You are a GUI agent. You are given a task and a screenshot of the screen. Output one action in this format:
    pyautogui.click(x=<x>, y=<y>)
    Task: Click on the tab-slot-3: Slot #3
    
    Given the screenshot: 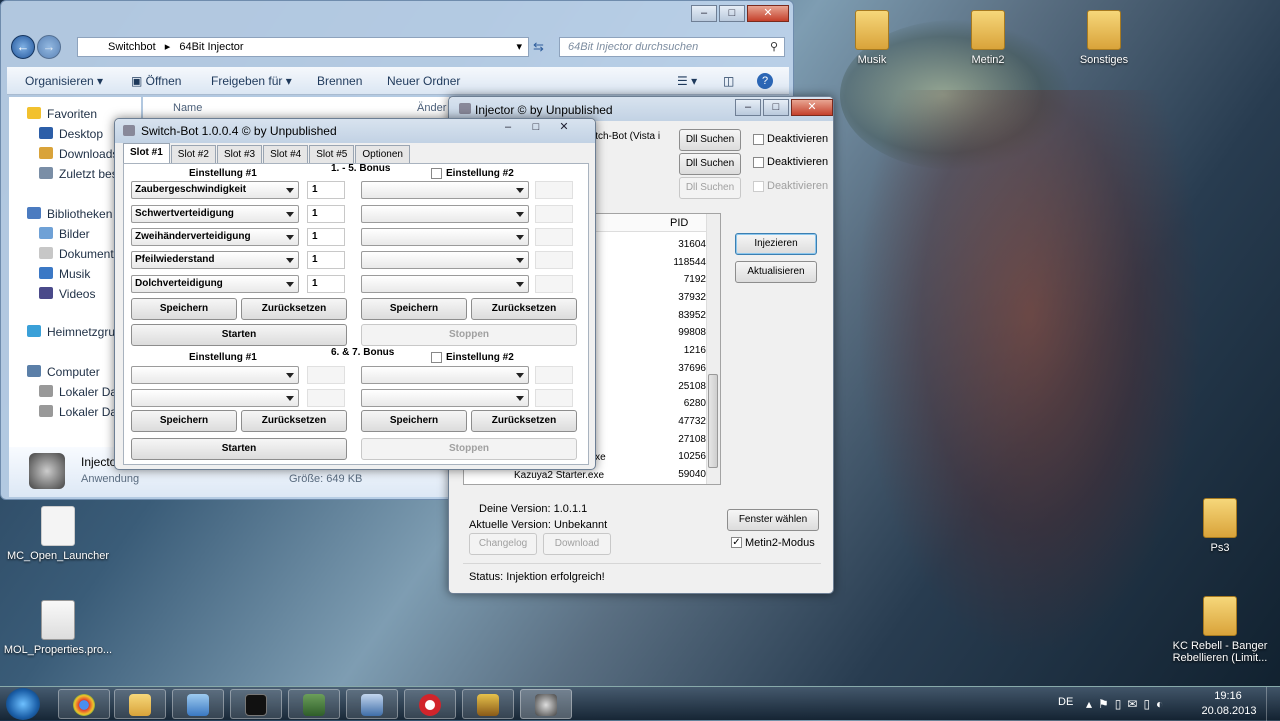 What is the action you would take?
    pyautogui.click(x=239, y=154)
    